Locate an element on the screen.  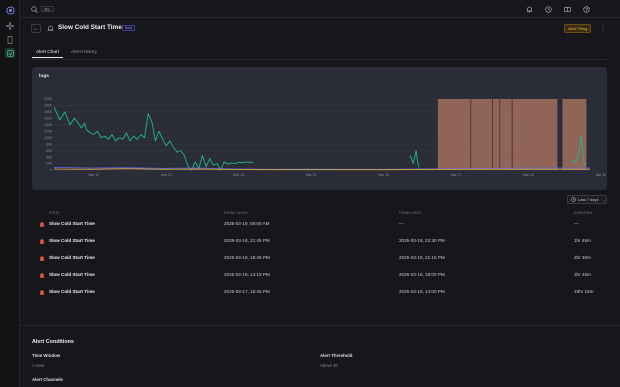
y-tick-label: 140K is located at coordinates (48, 125).